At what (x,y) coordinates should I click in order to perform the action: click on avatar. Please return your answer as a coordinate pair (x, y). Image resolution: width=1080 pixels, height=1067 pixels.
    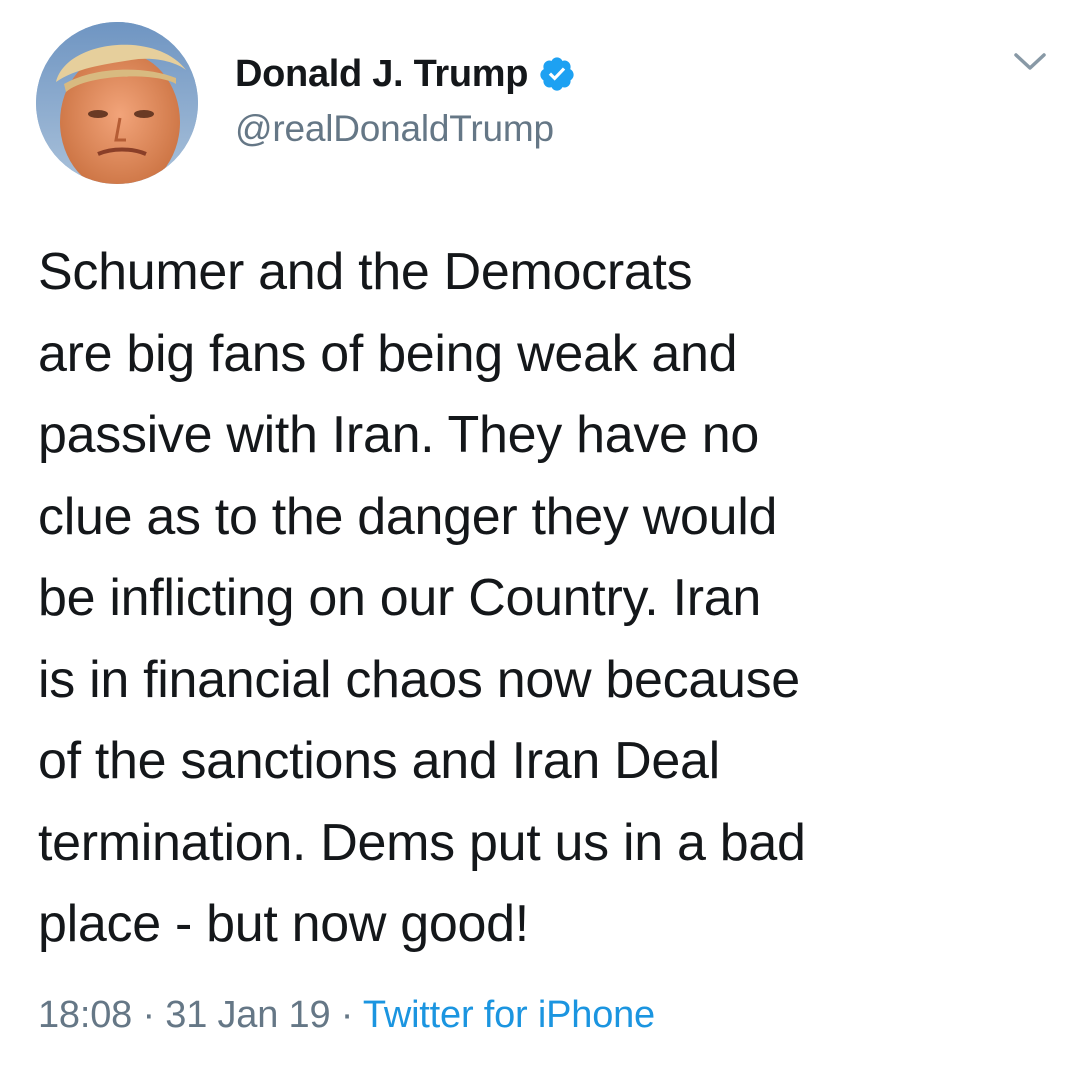
    Looking at the image, I should click on (117, 103).